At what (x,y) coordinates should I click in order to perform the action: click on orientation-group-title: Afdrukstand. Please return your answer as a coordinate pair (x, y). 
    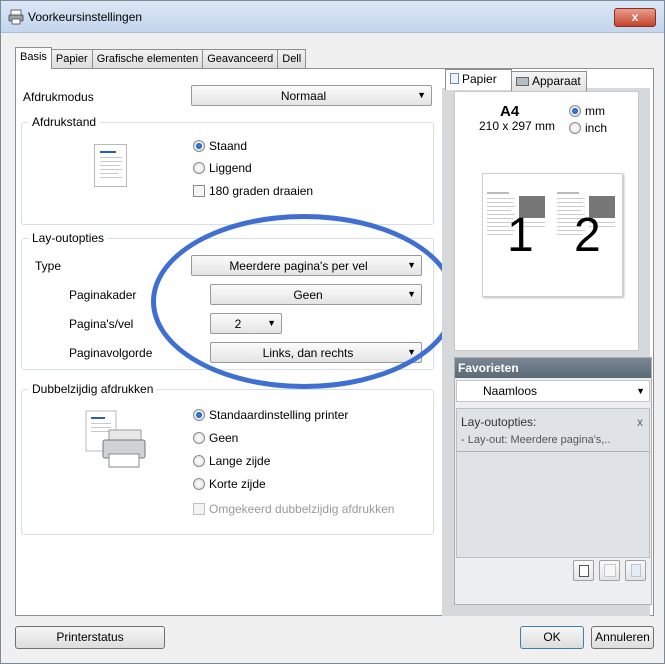
    Looking at the image, I should click on (64, 122).